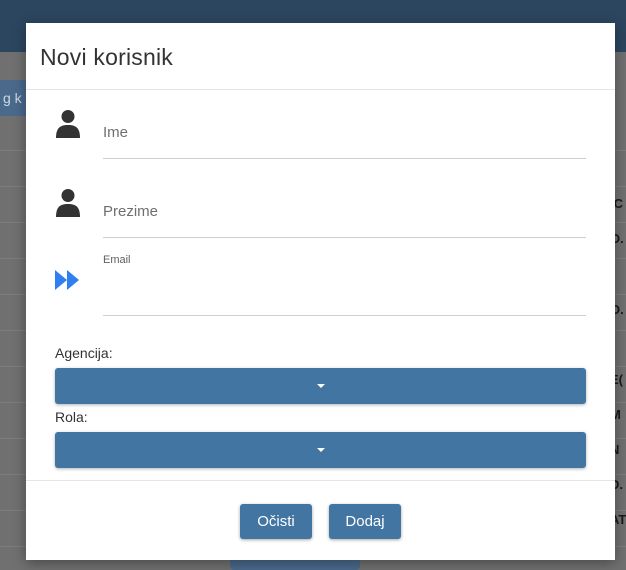 This screenshot has height=570, width=626. I want to click on email-field: Email, so click(320, 284).